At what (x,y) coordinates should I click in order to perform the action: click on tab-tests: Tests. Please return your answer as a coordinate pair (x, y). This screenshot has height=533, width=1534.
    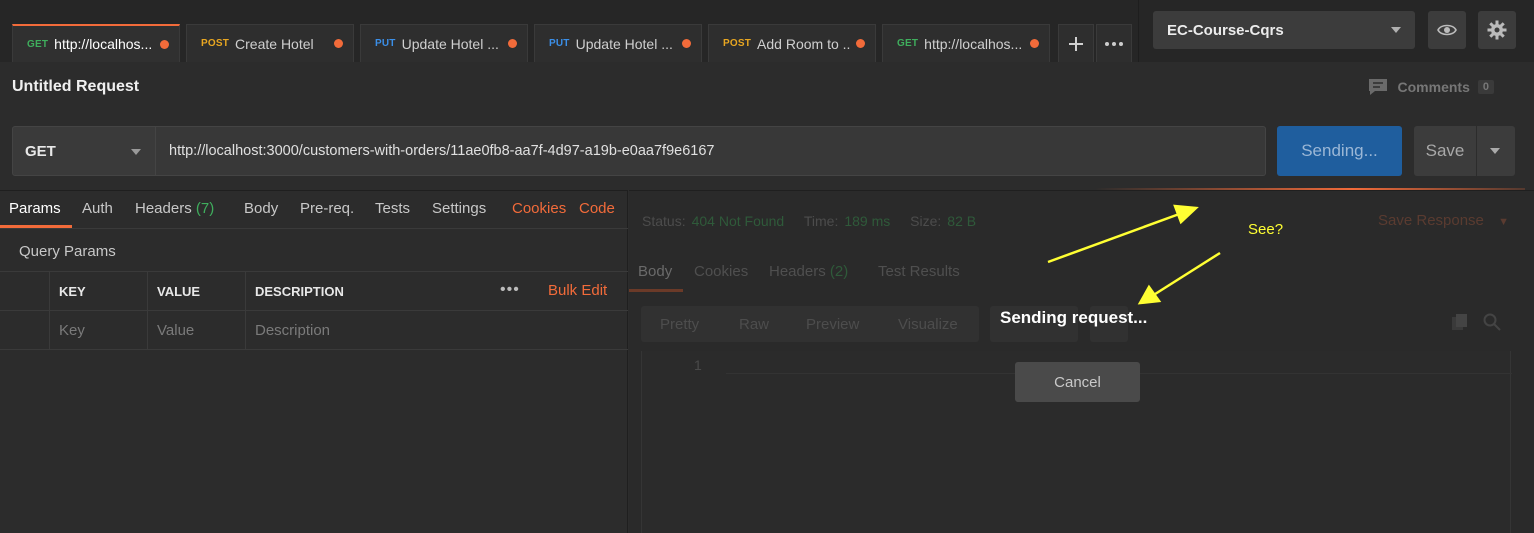
    Looking at the image, I should click on (392, 208).